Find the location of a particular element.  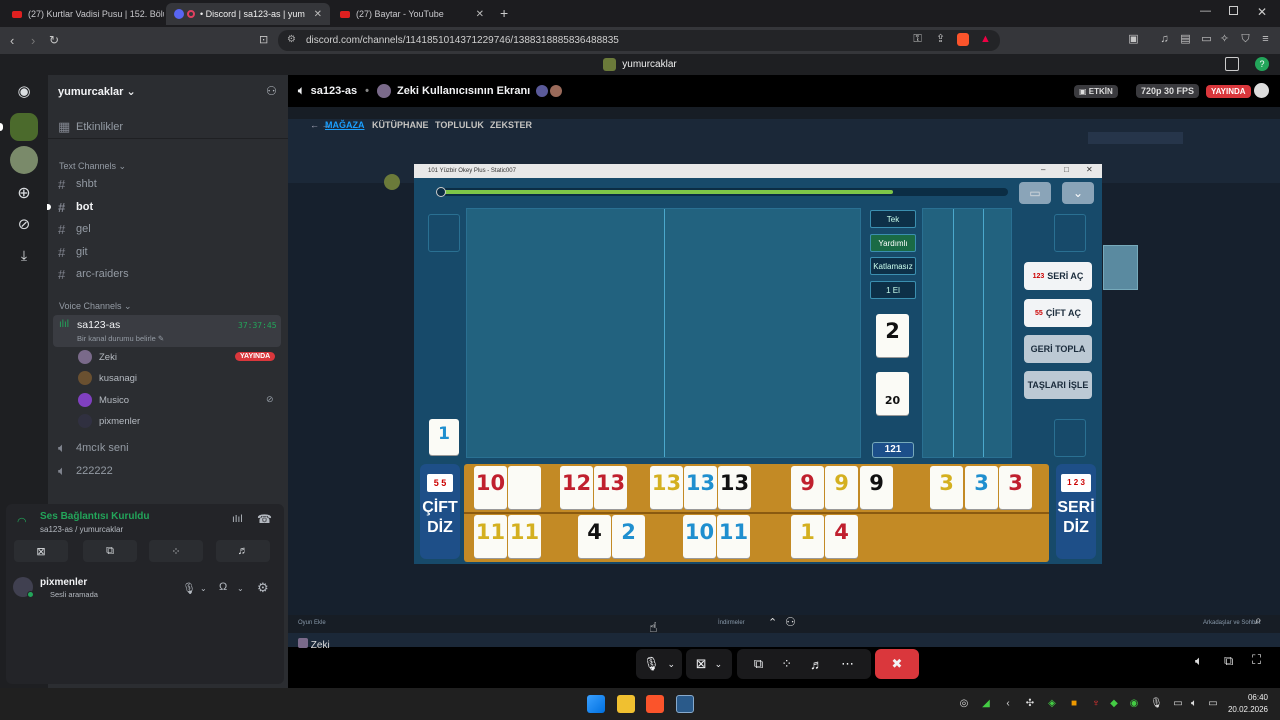

downloads-link: İndirmeler is located at coordinates (731, 623).